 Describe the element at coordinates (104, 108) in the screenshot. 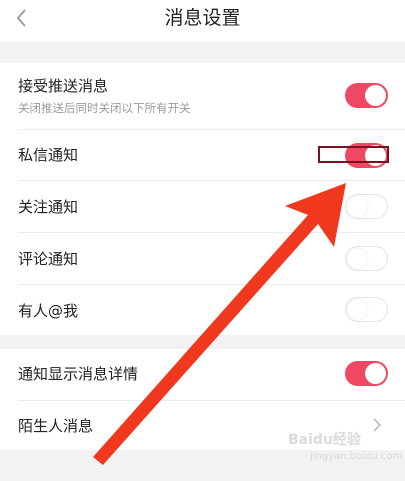

I see `push-description: 关闭推送后同时关闭以下所有开关` at that location.